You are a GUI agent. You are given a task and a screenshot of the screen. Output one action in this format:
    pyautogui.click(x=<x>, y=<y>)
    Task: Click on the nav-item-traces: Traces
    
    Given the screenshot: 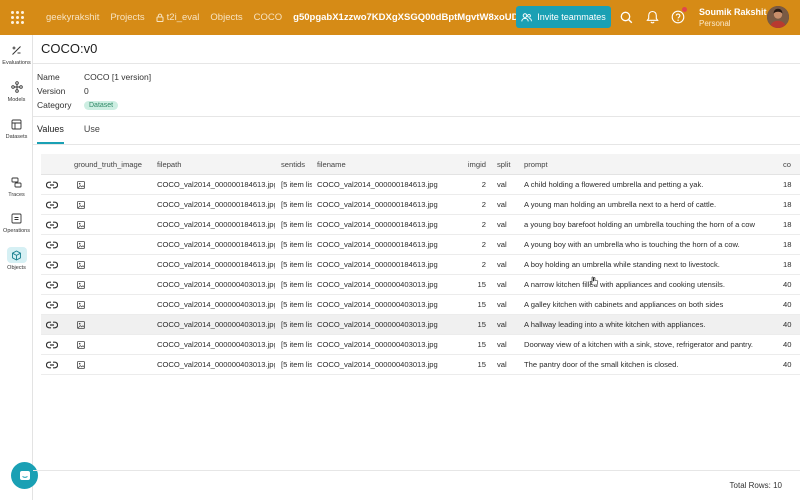 What is the action you would take?
    pyautogui.click(x=16, y=186)
    